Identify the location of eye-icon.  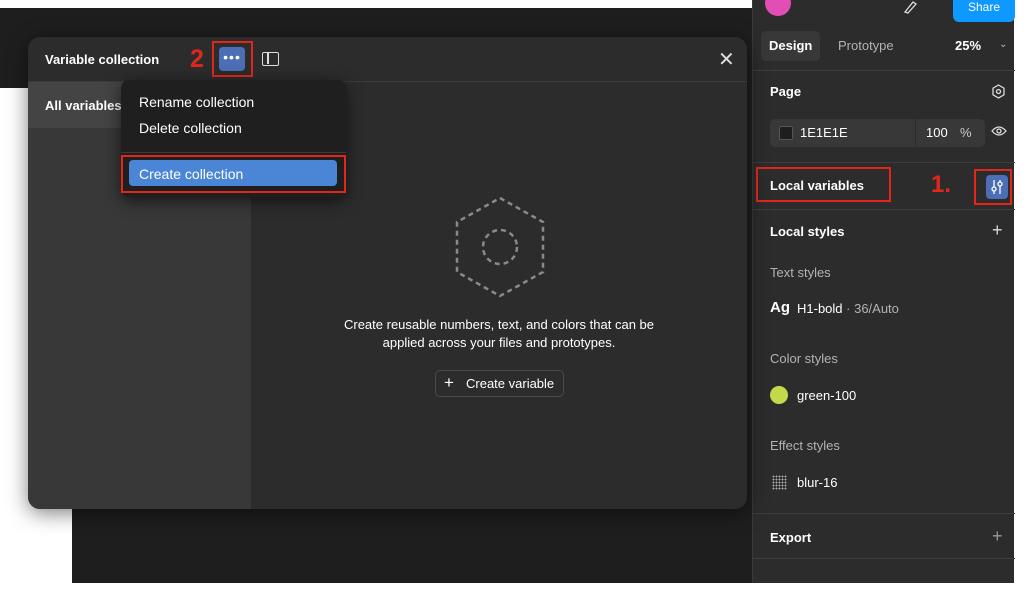
(999, 131).